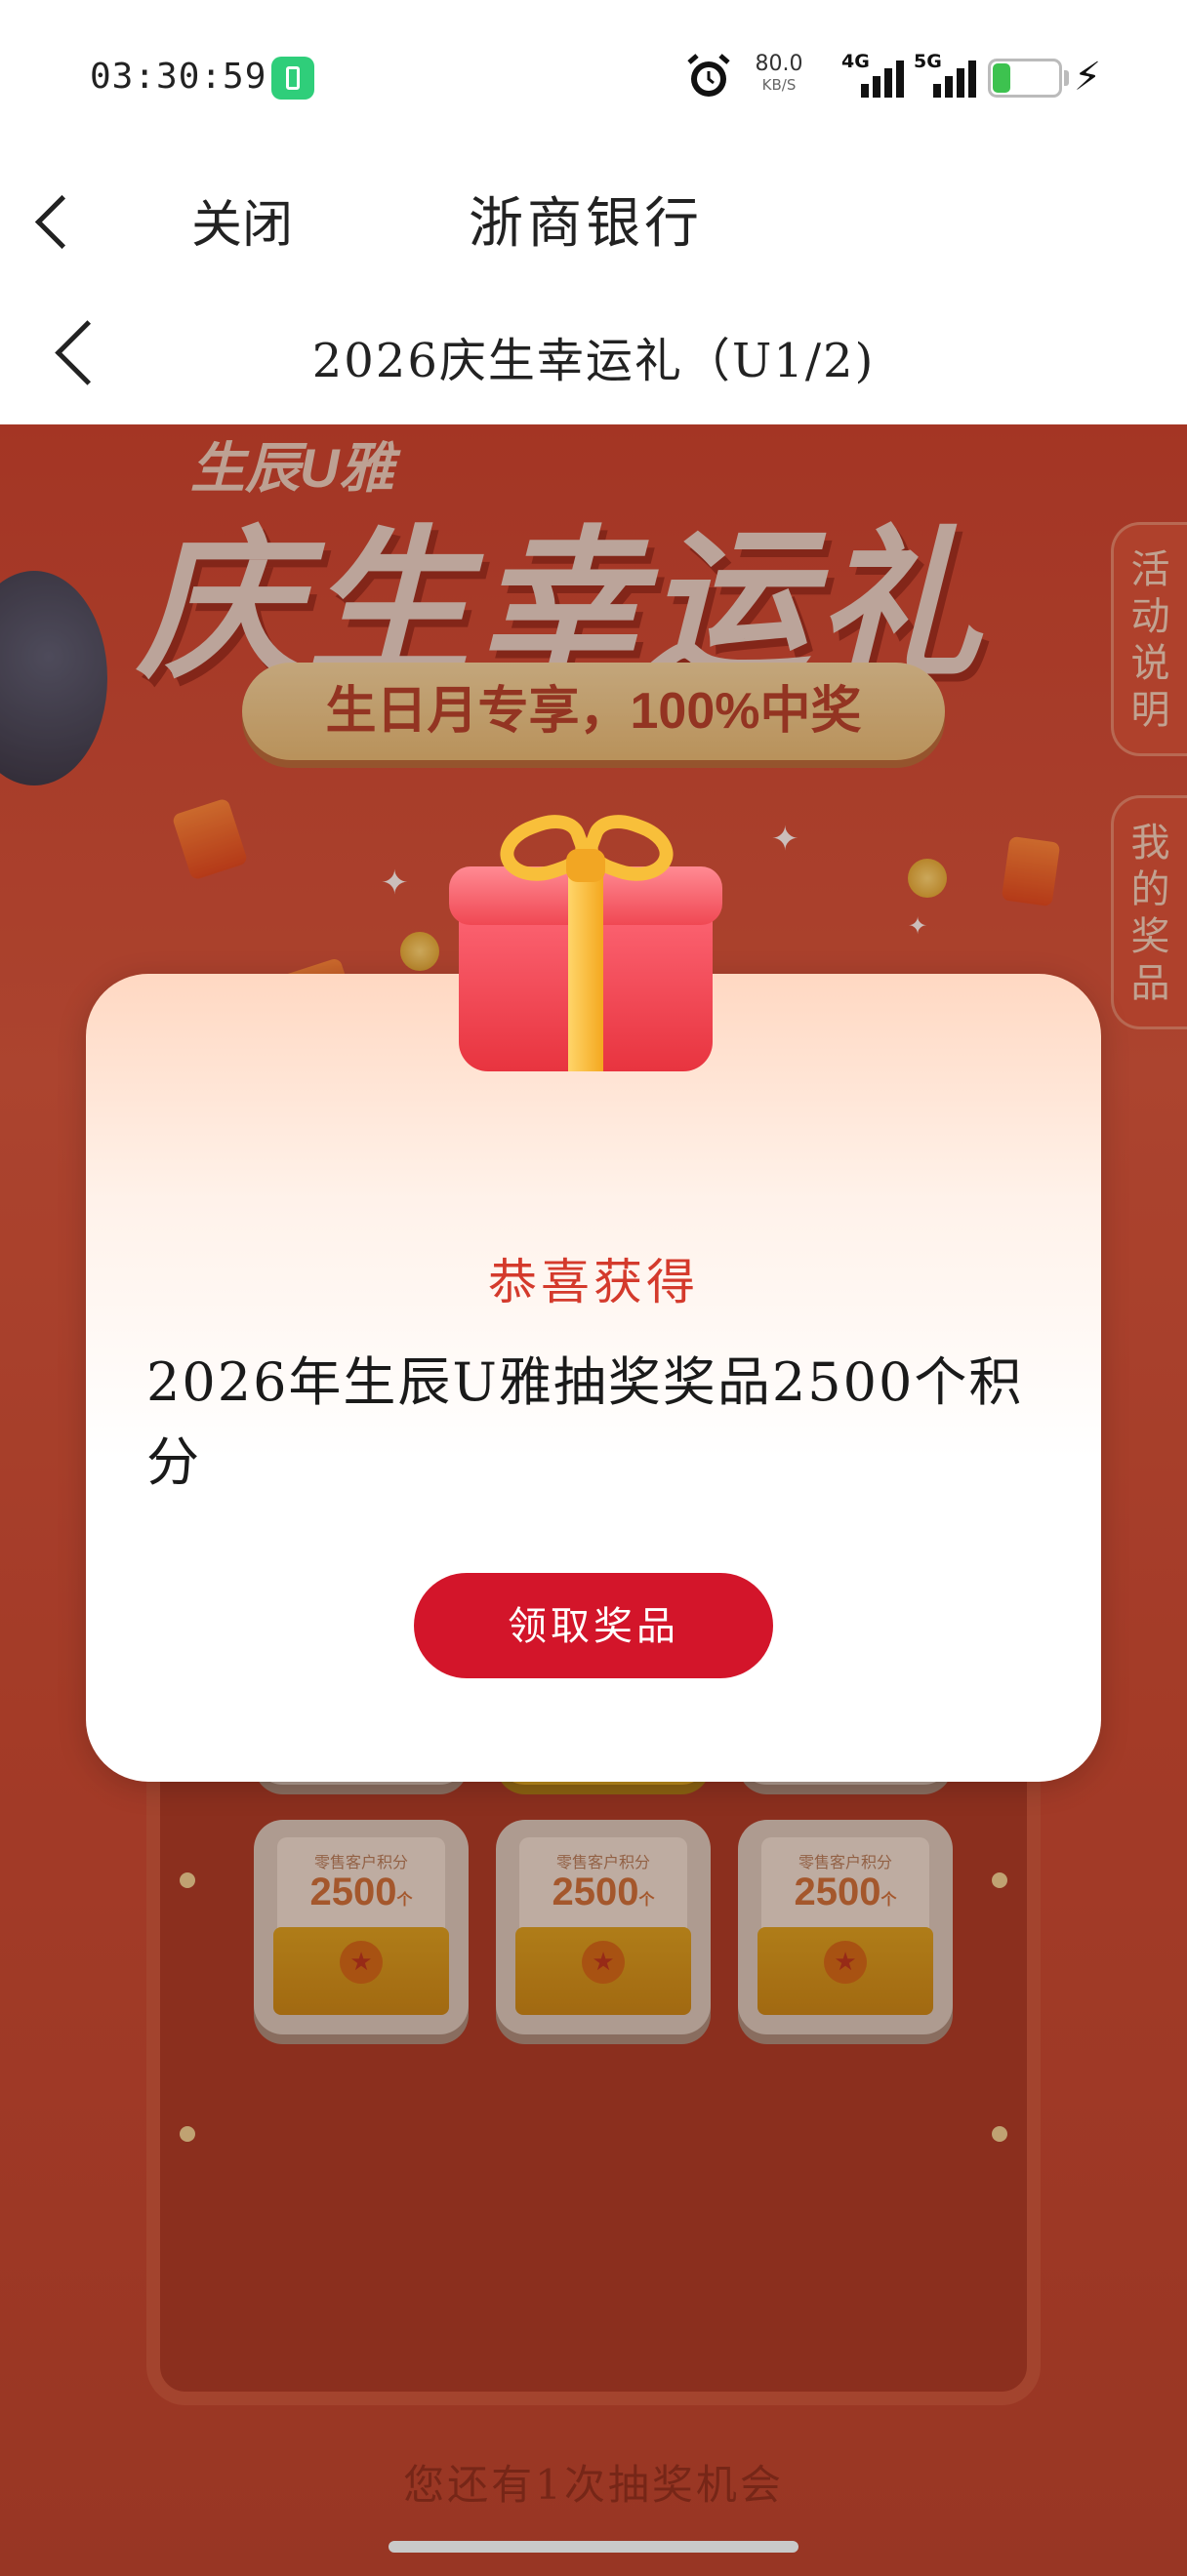 Image resolution: width=1187 pixels, height=2576 pixels. I want to click on signal-5g-icon: 5G, so click(948, 75).